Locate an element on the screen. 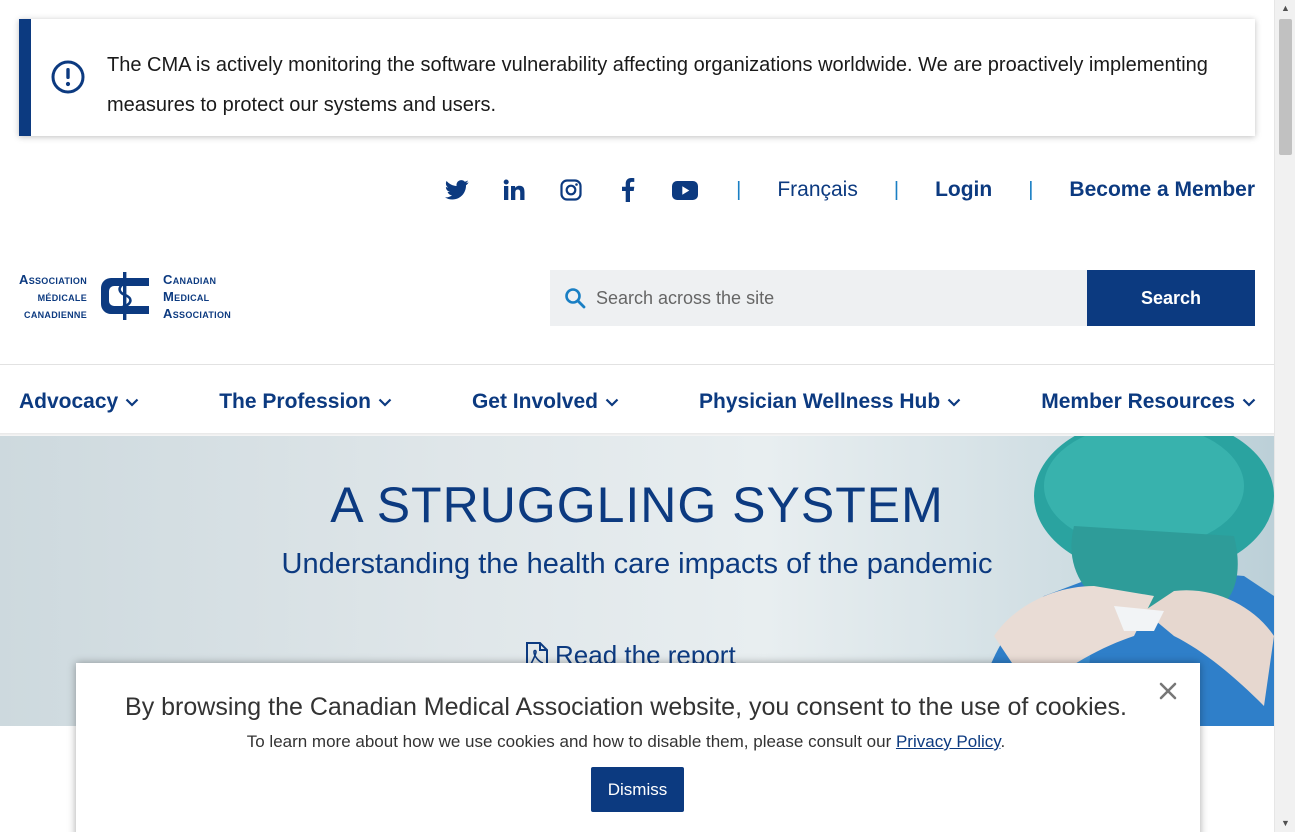 This screenshot has width=1295, height=832. nav-item-the-profession: The Profession is located at coordinates (305, 402).